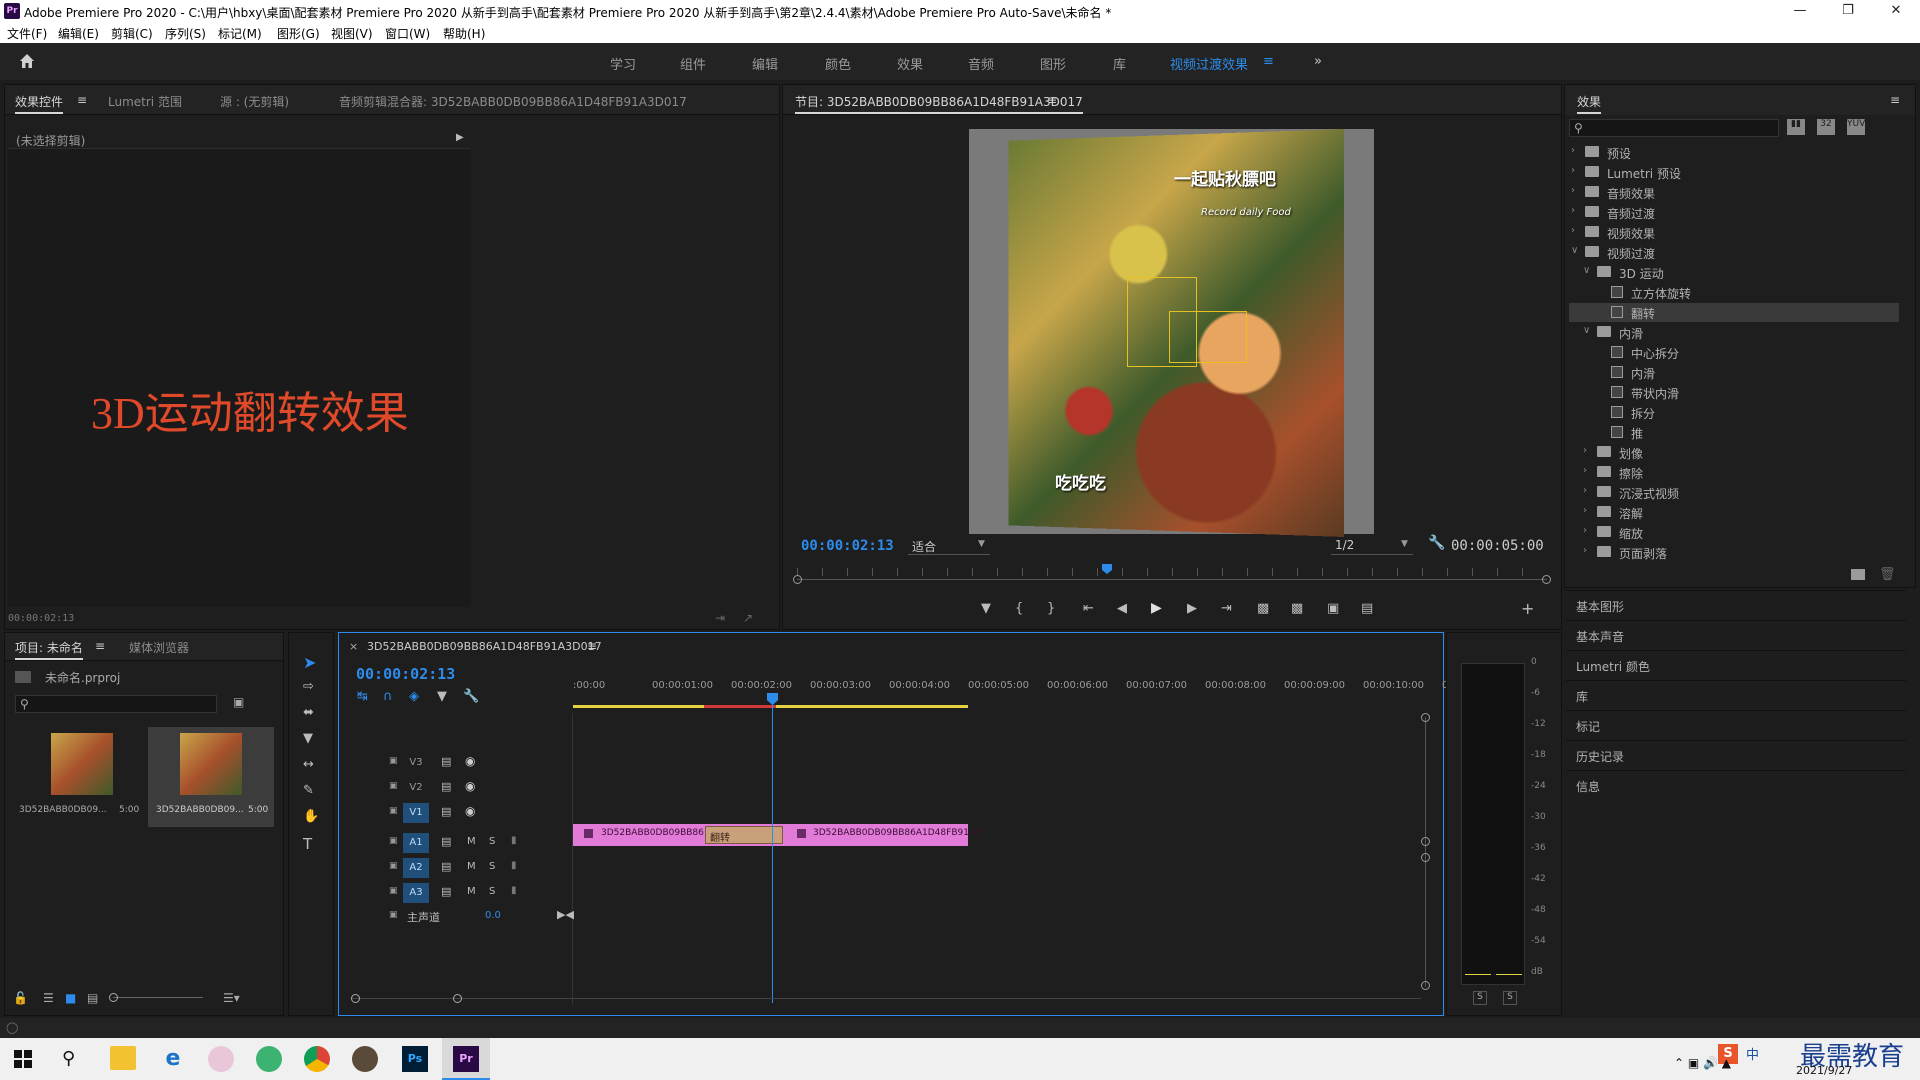 This screenshot has height=1080, width=1920. Describe the element at coordinates (1736, 785) in the screenshot. I see `side-panel-info: 信息` at that location.